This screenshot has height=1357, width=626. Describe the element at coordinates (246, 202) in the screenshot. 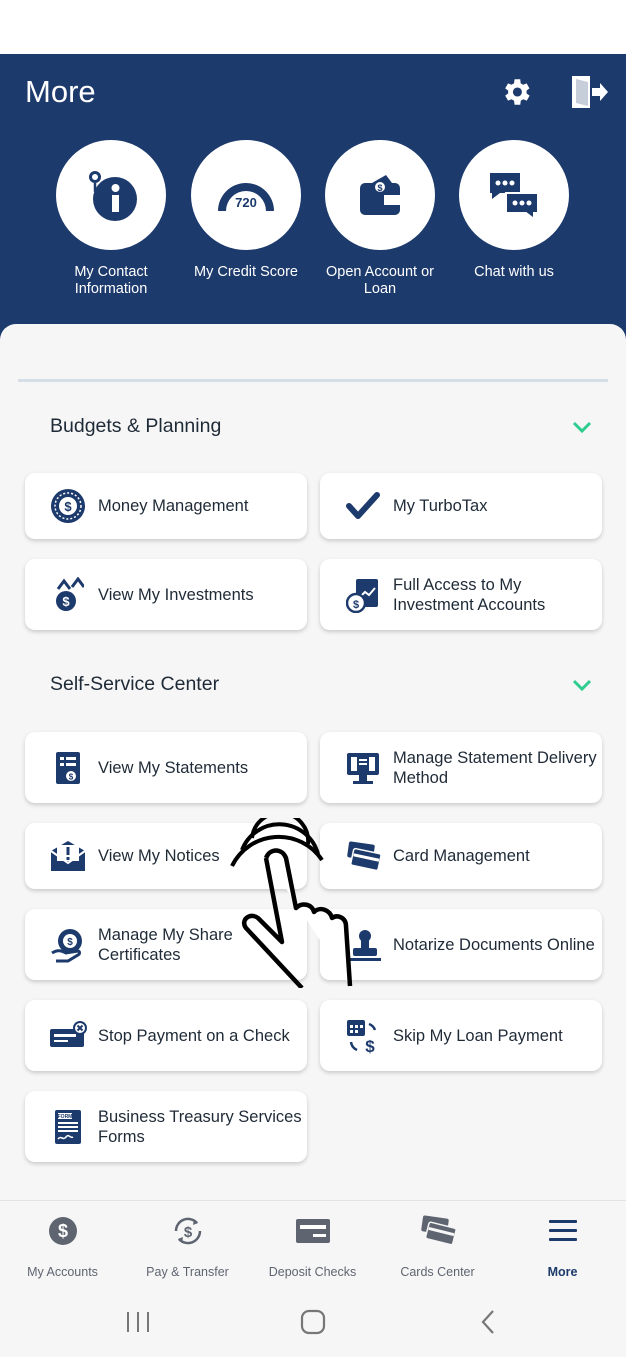

I see `credit-score-value: 720` at that location.